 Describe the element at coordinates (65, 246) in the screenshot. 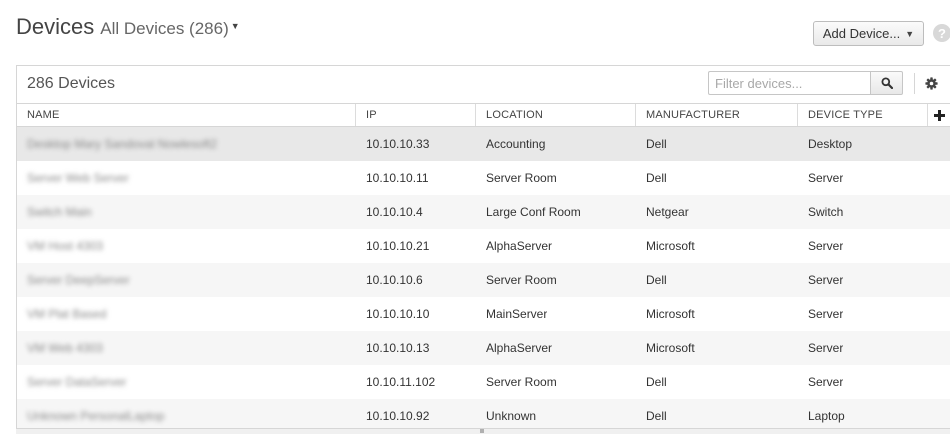

I see `device-name-cell: VM Host 4303` at that location.